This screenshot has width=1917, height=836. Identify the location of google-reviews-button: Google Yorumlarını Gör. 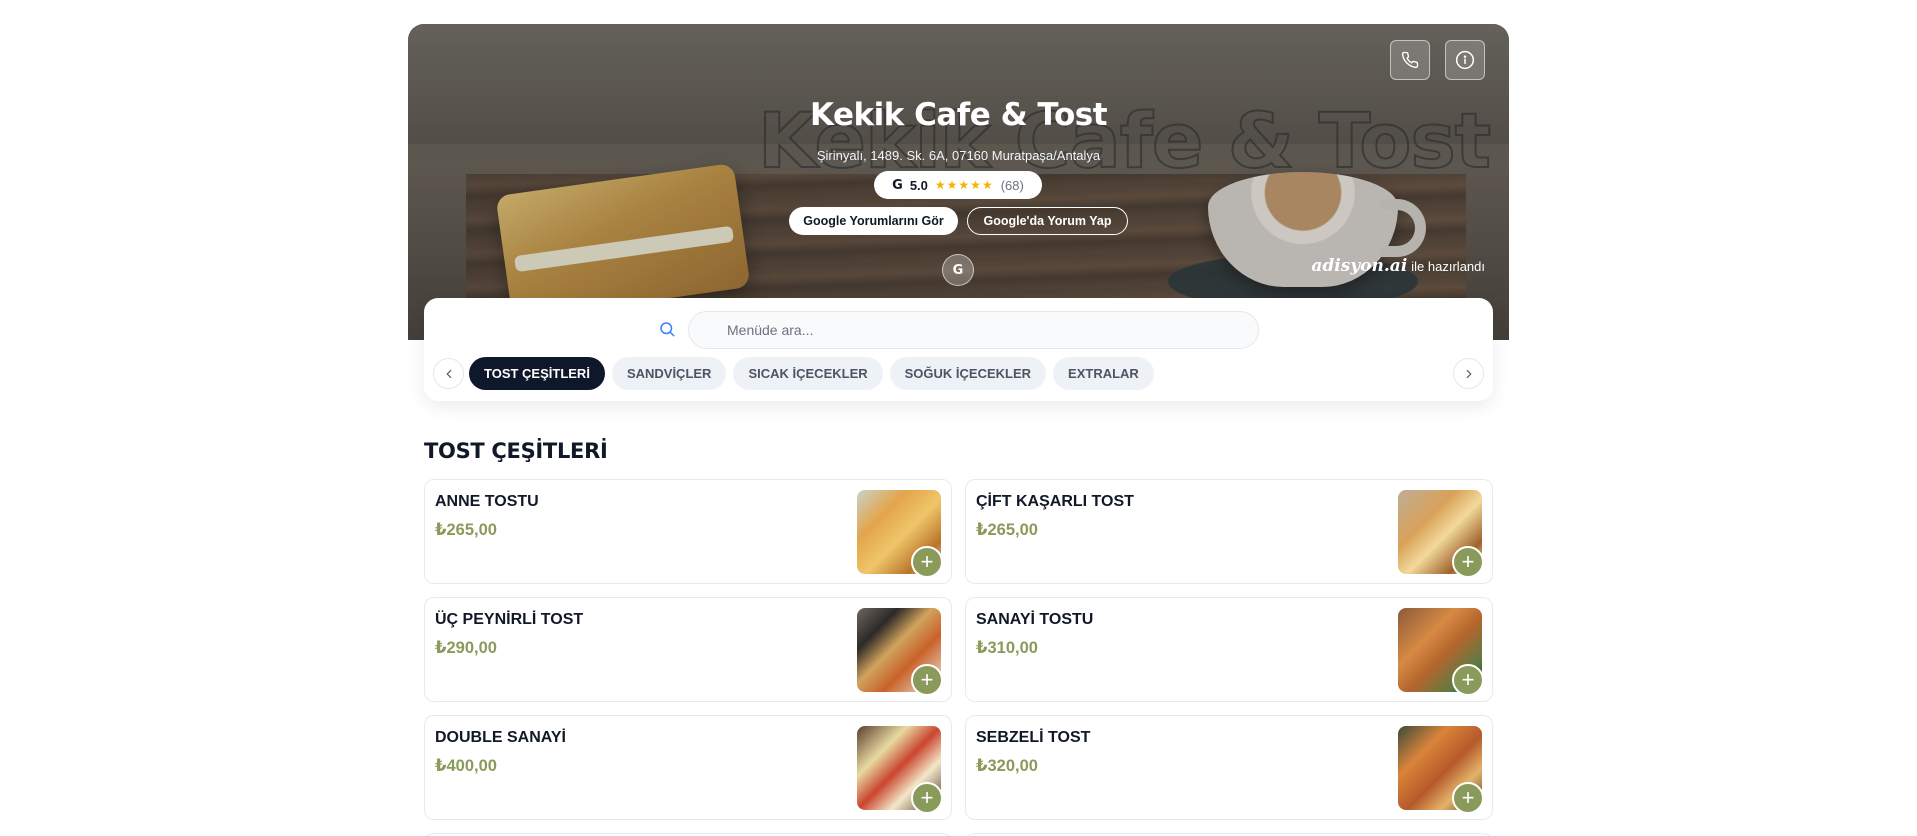
(873, 221).